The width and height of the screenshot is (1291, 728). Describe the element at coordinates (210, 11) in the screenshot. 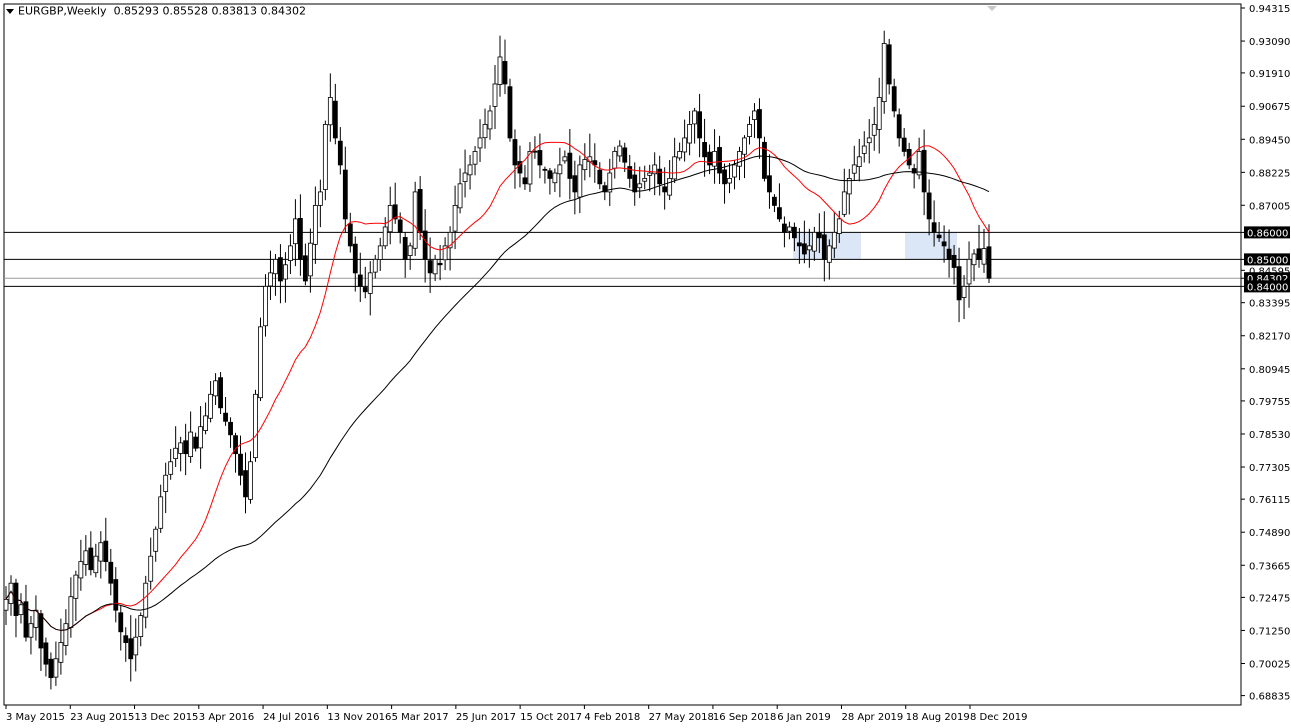

I see `ohlc-label: 0.85293 0.85528 0.83813 0.84302` at that location.